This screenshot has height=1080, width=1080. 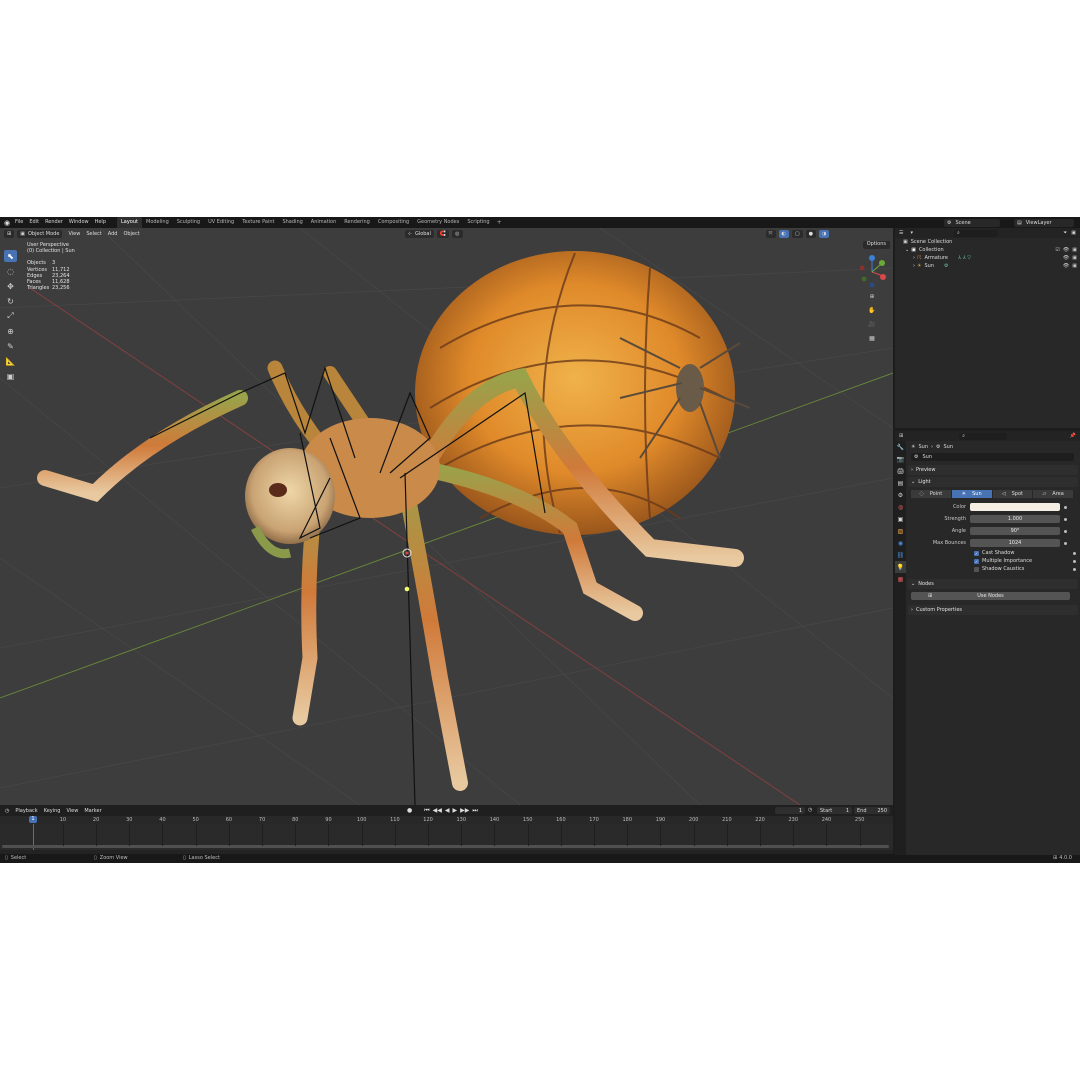 I want to click on custom-properties-header: › Custom Properties, so click(x=993, y=610).